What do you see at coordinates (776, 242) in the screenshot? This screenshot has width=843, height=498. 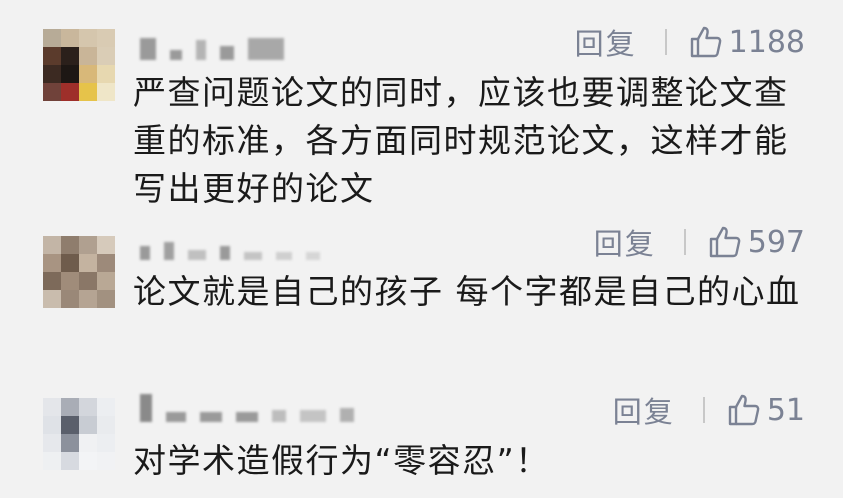 I see `like-count: 597` at bounding box center [776, 242].